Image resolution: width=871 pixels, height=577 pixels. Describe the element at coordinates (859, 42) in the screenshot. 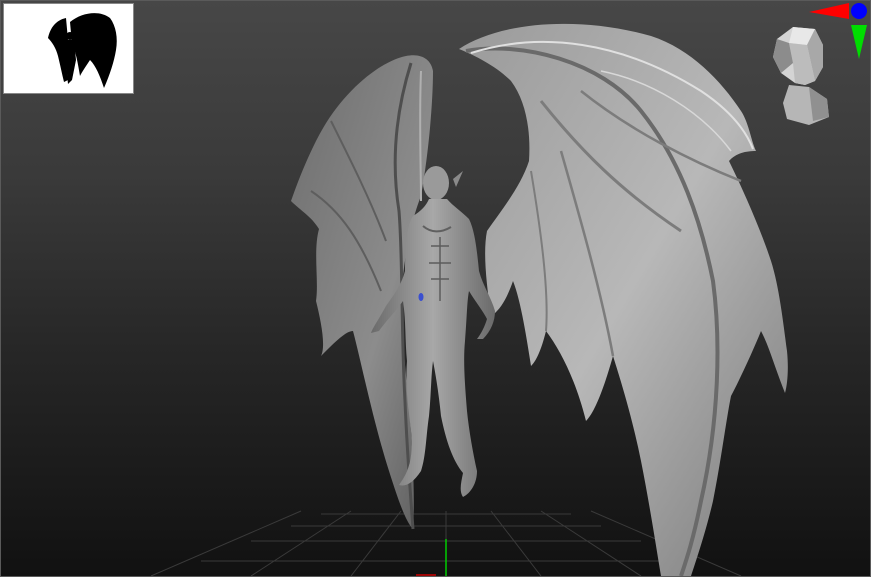

I see `y-axis-arrow` at that location.